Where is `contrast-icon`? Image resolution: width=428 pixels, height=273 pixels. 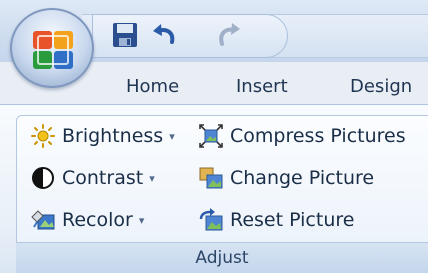 contrast-icon is located at coordinates (43, 178).